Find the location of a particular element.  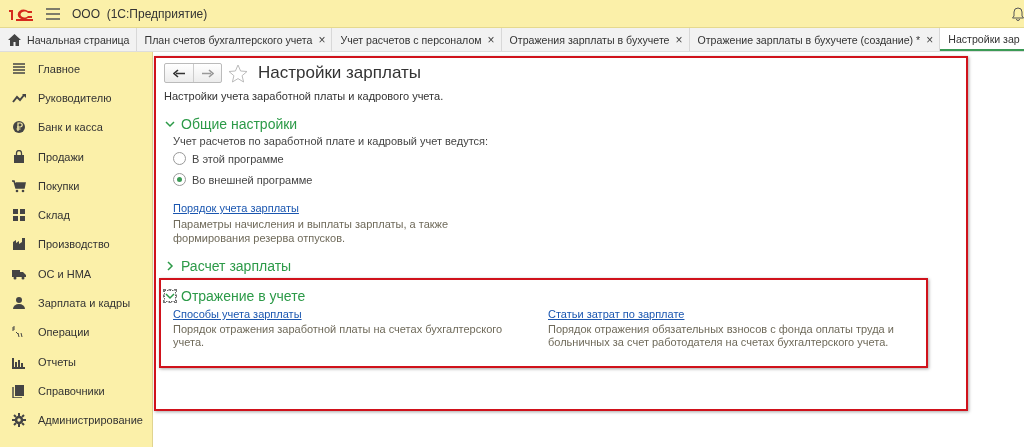

star-icon is located at coordinates (238, 73).